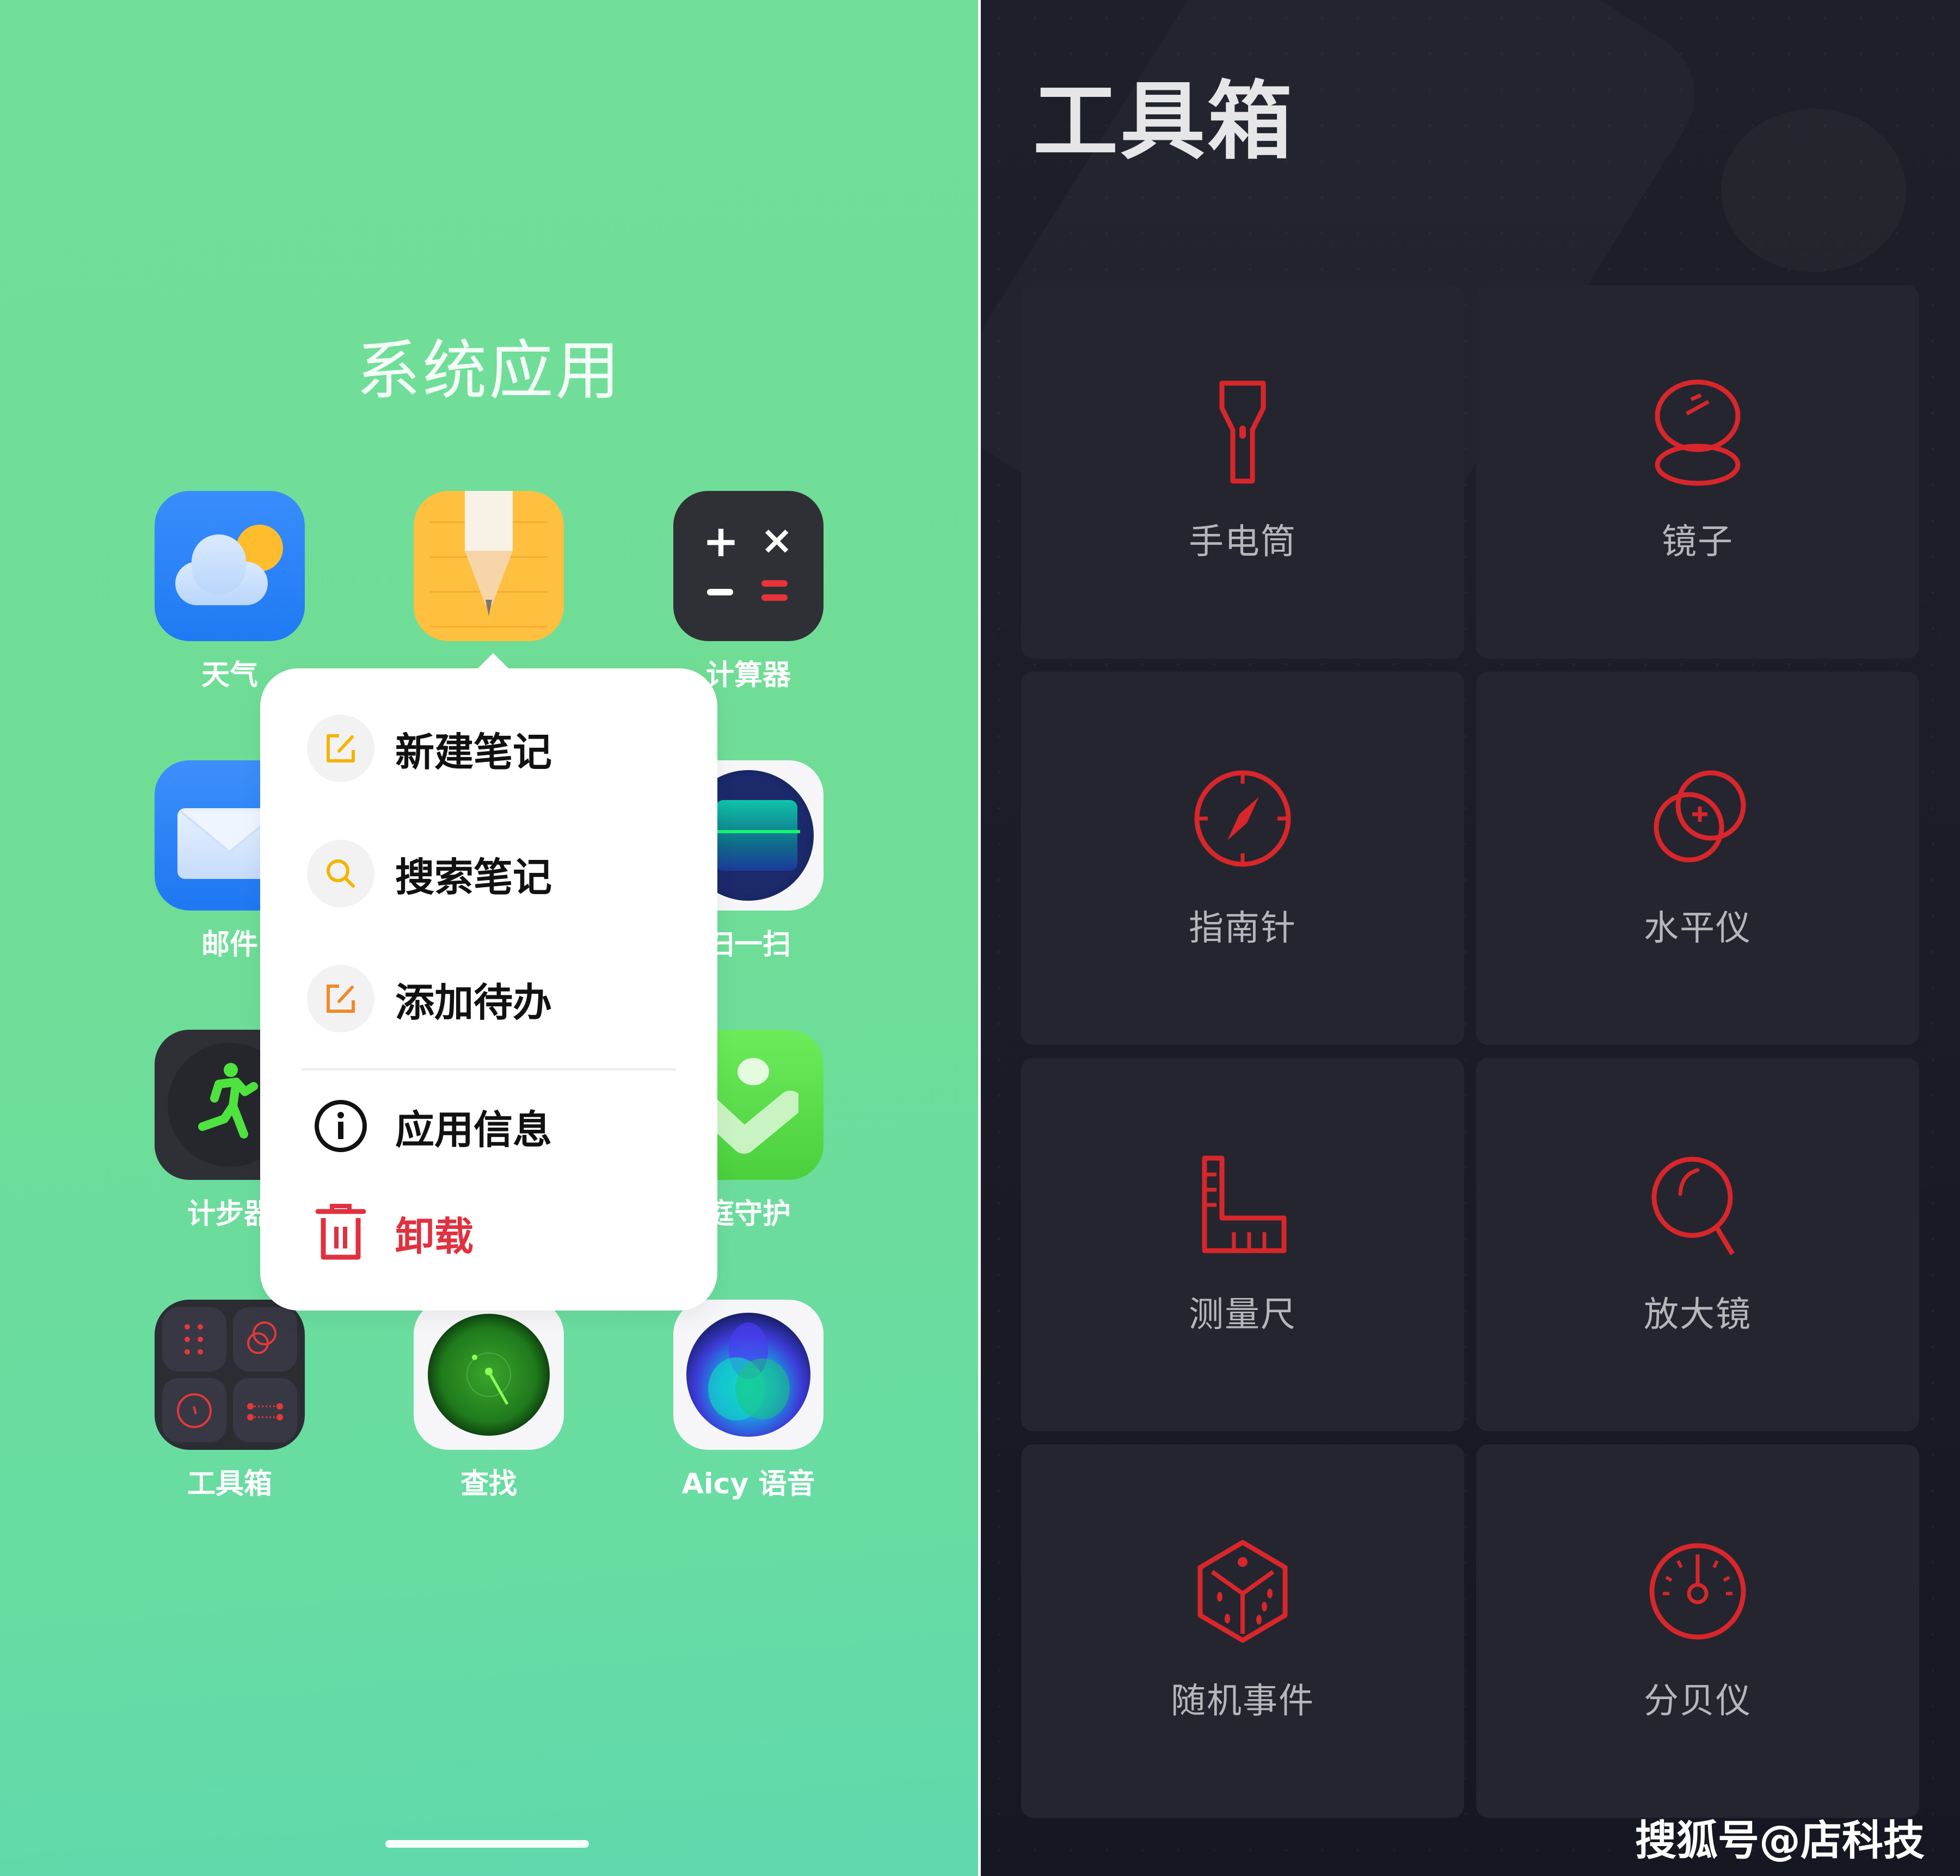  Describe the element at coordinates (1163, 121) in the screenshot. I see `page-title: 工具箱` at that location.